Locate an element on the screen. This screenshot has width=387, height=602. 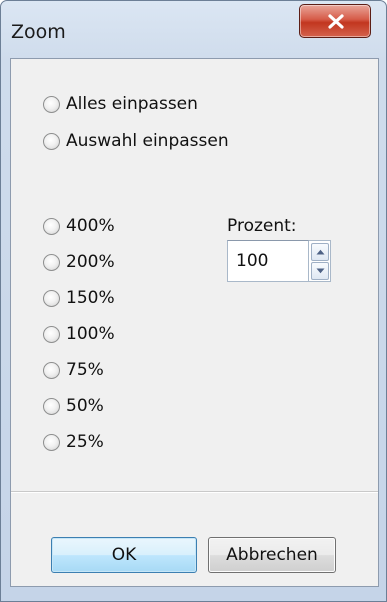
percent-spinner is located at coordinates (320, 261).